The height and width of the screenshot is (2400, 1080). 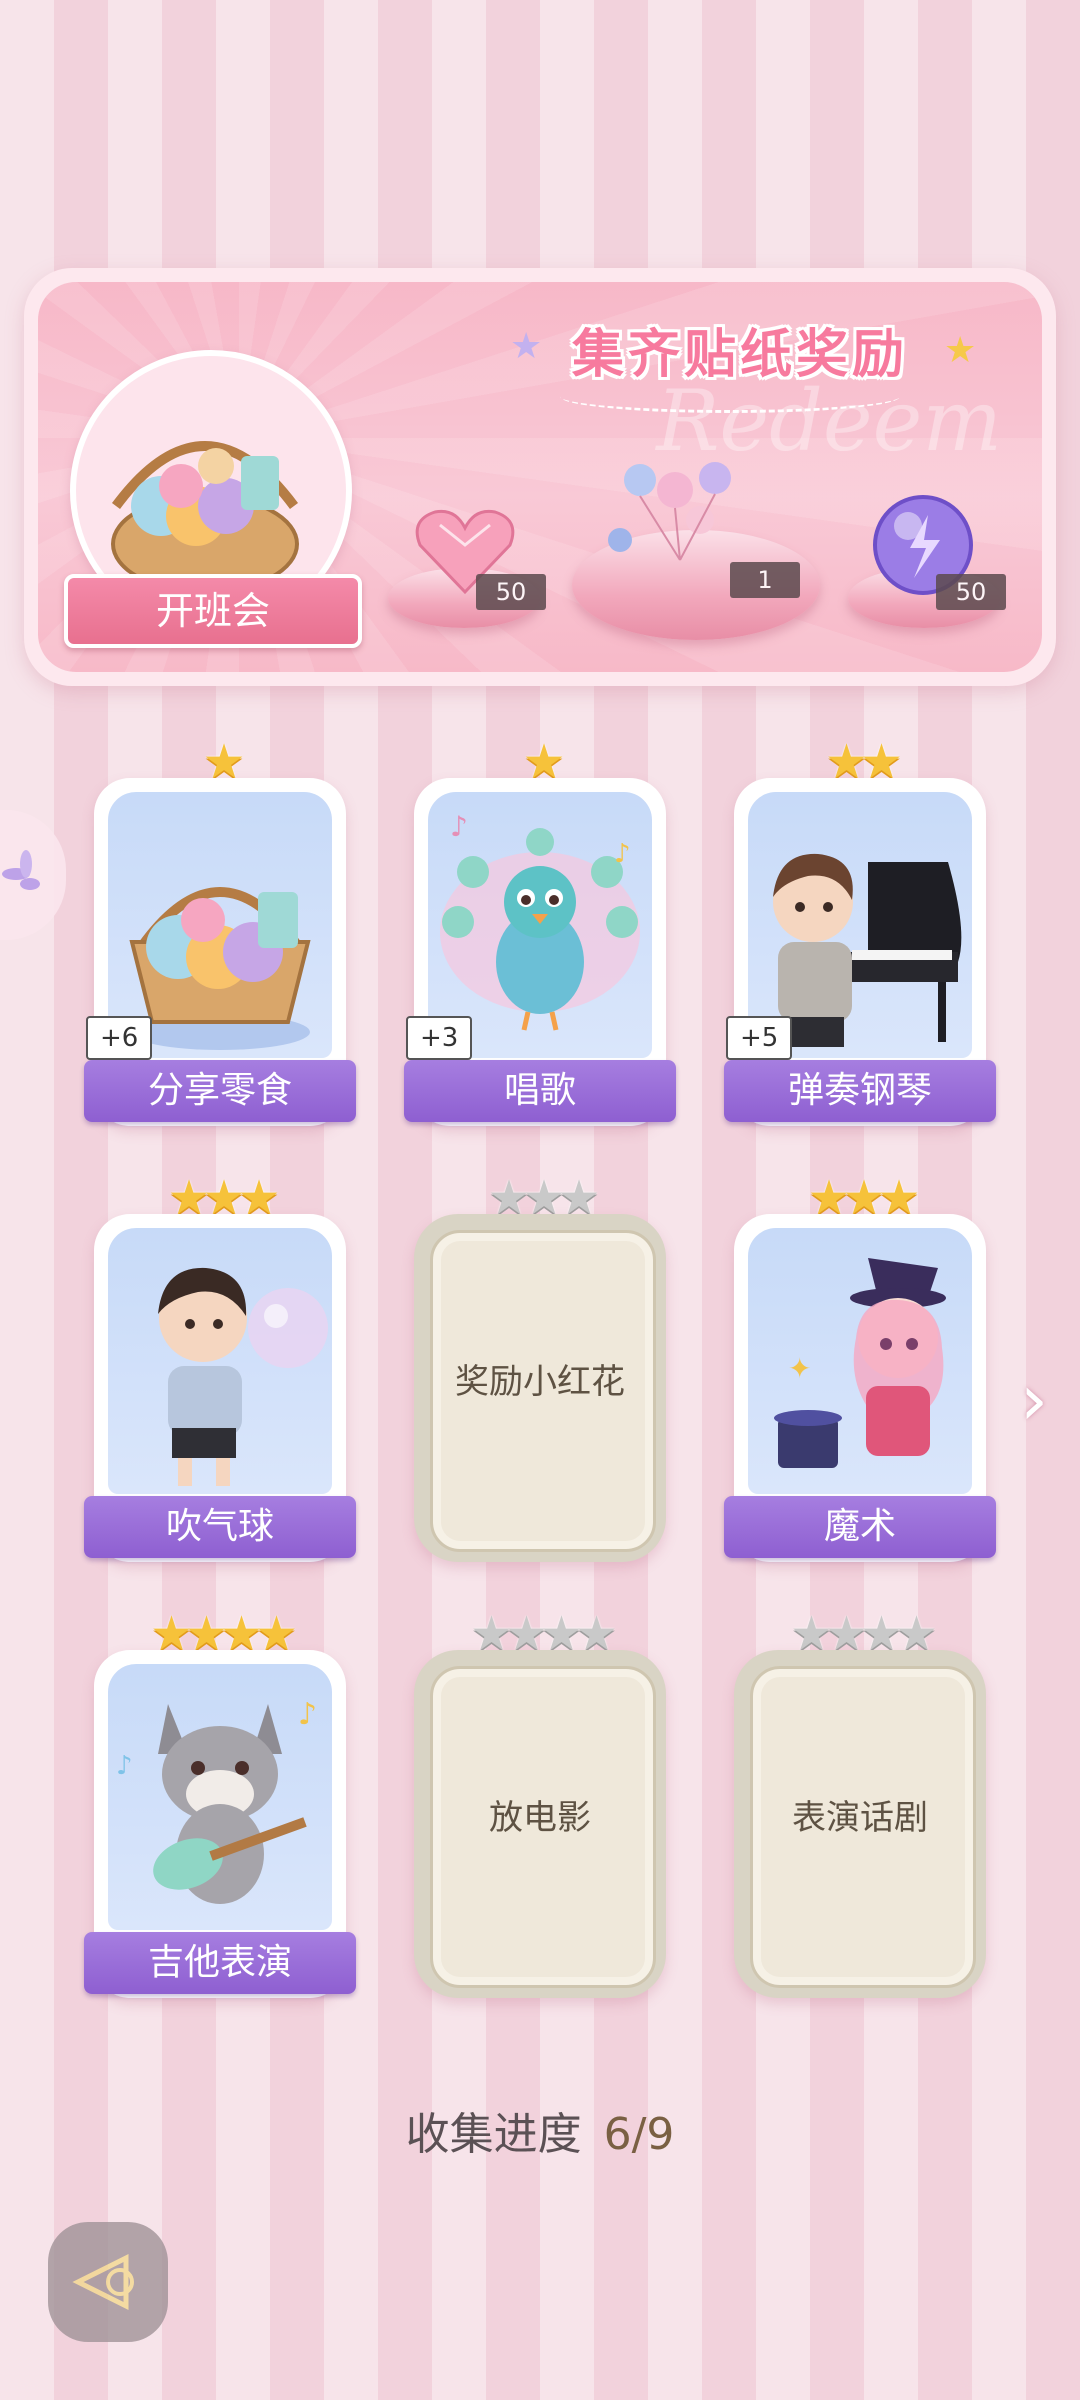 What do you see at coordinates (730, 396) in the screenshot?
I see `title-underline` at bounding box center [730, 396].